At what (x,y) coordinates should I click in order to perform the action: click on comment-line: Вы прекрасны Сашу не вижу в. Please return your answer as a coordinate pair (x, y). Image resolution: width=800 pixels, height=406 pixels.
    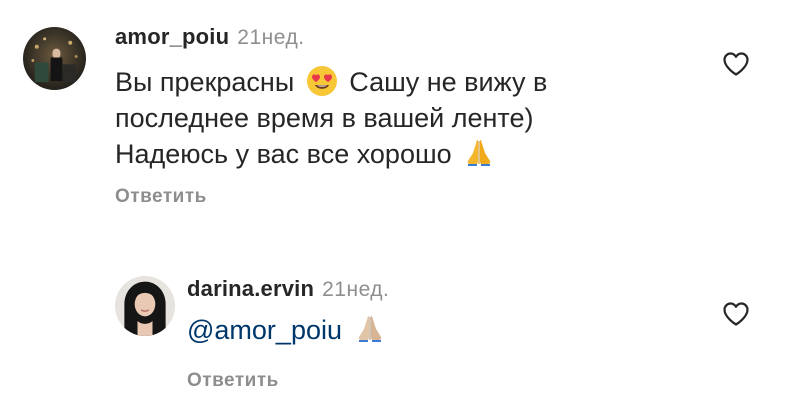
    Looking at the image, I should click on (331, 82).